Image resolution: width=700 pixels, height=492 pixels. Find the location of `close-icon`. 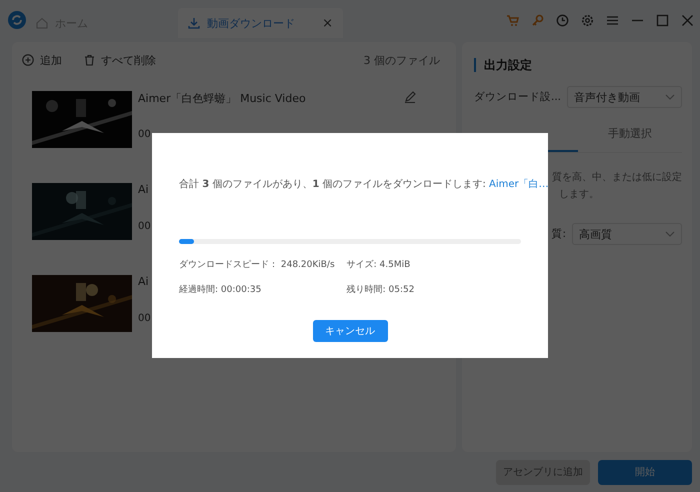

close-icon is located at coordinates (687, 20).